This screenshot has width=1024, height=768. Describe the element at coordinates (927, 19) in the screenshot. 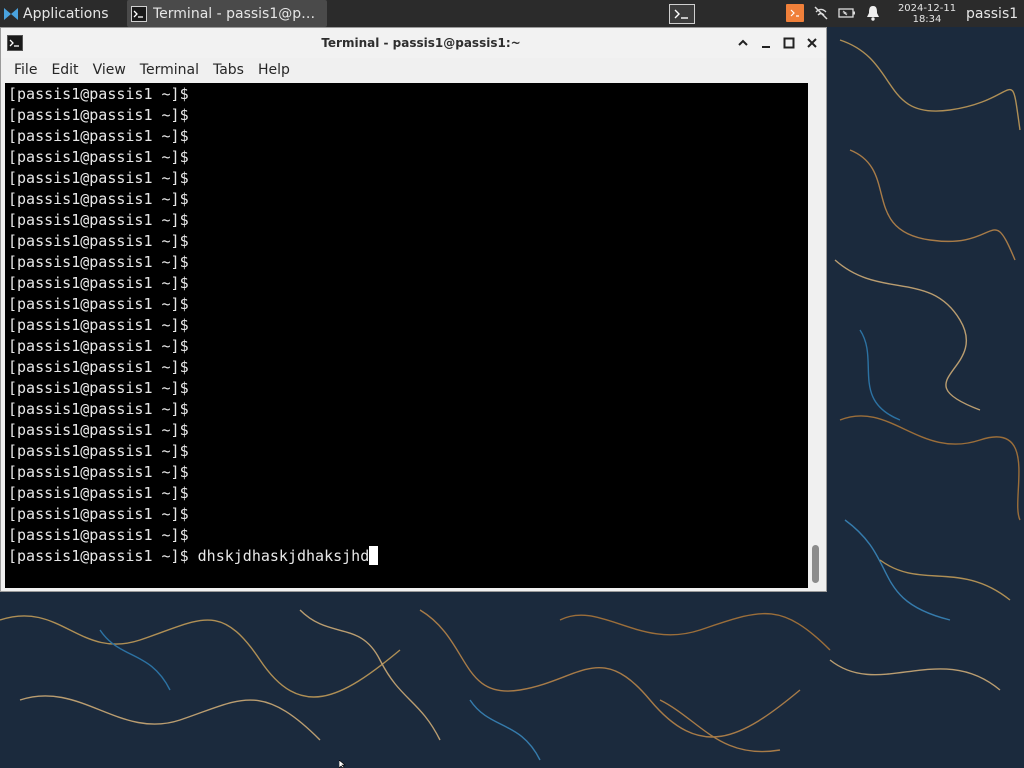

I see `clock-time: 18:34` at that location.